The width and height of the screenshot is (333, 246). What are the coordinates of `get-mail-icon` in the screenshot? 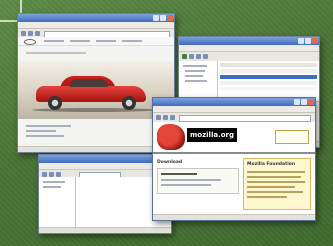 It's located at (184, 56).